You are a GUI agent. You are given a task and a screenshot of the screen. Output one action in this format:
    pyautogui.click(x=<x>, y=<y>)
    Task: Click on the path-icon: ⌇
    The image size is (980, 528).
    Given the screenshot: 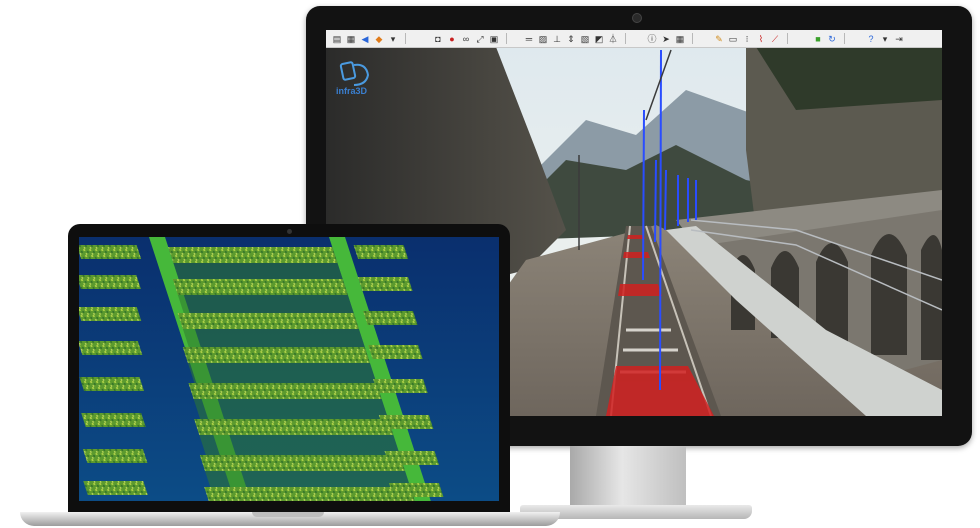 What is the action you would take?
    pyautogui.click(x=761, y=39)
    